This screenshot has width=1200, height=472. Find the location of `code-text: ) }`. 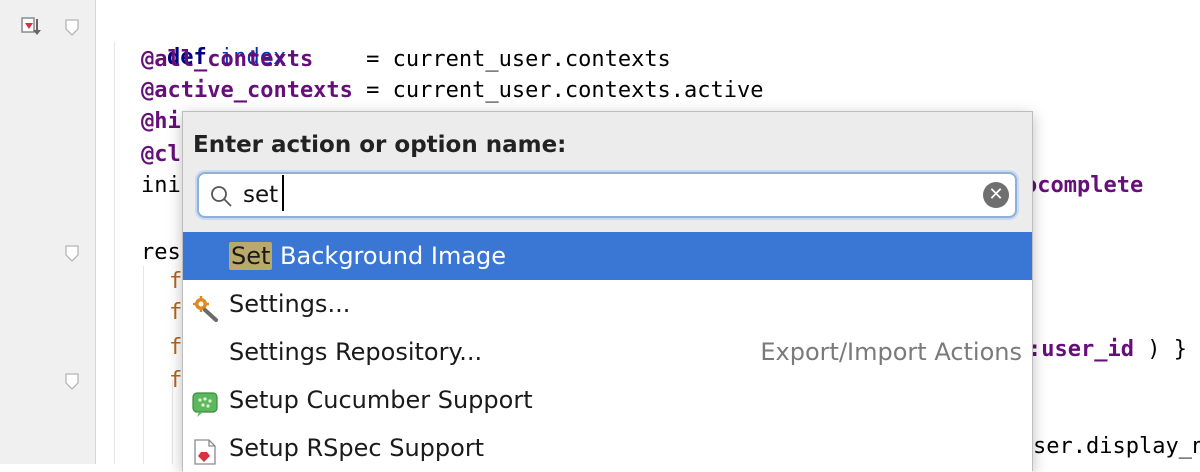

code-text: ) } is located at coordinates (1160, 349).